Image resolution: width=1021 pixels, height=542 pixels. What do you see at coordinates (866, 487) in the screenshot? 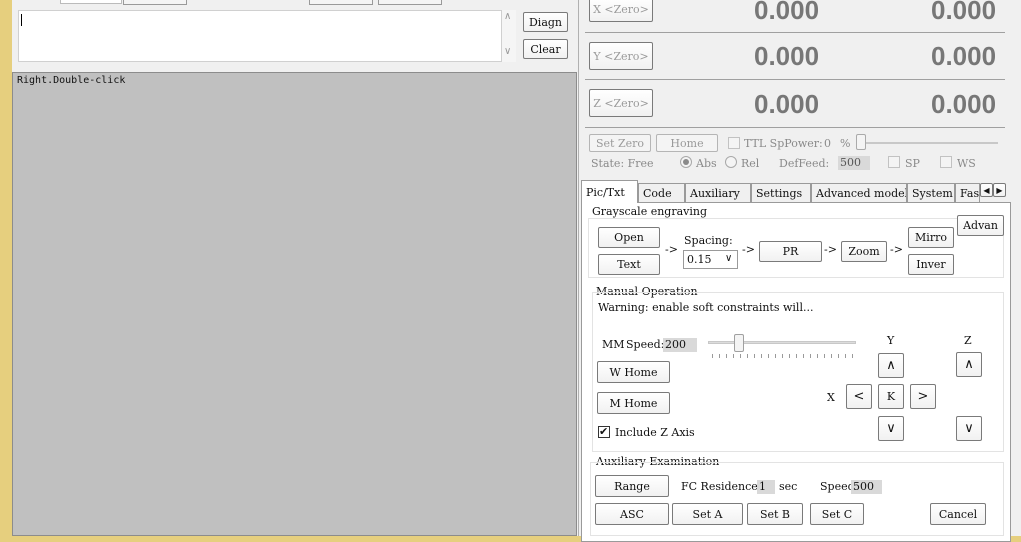
I see `aux-speed-field: 500` at bounding box center [866, 487].